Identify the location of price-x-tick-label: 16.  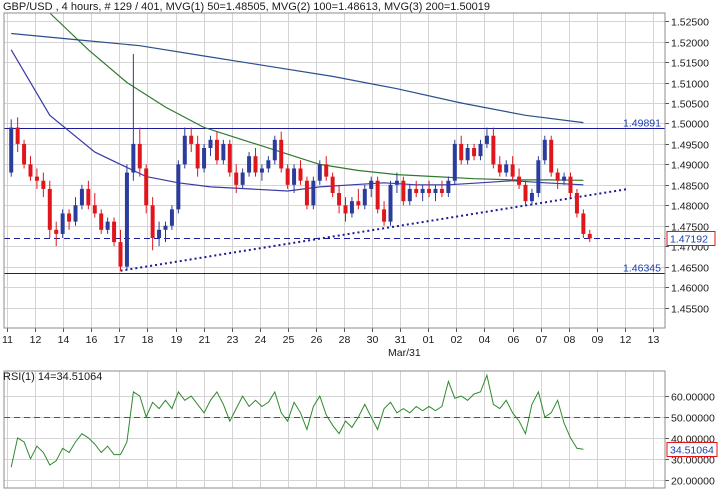
(92, 340).